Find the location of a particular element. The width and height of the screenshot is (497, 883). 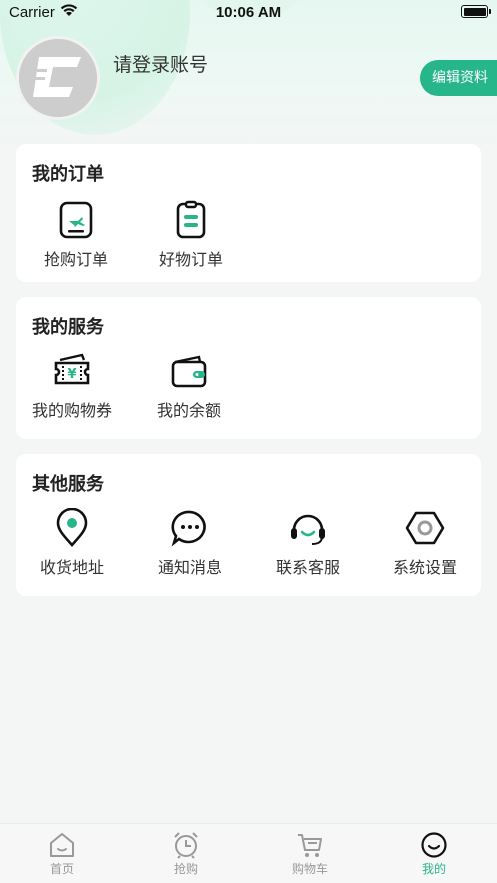

goods-order-icon is located at coordinates (191, 219).